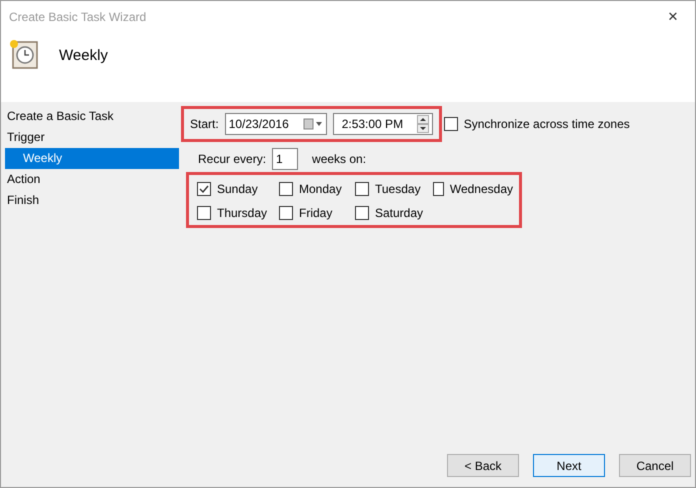 Image resolution: width=696 pixels, height=488 pixels. I want to click on recur-label: Recur every:, so click(232, 159).